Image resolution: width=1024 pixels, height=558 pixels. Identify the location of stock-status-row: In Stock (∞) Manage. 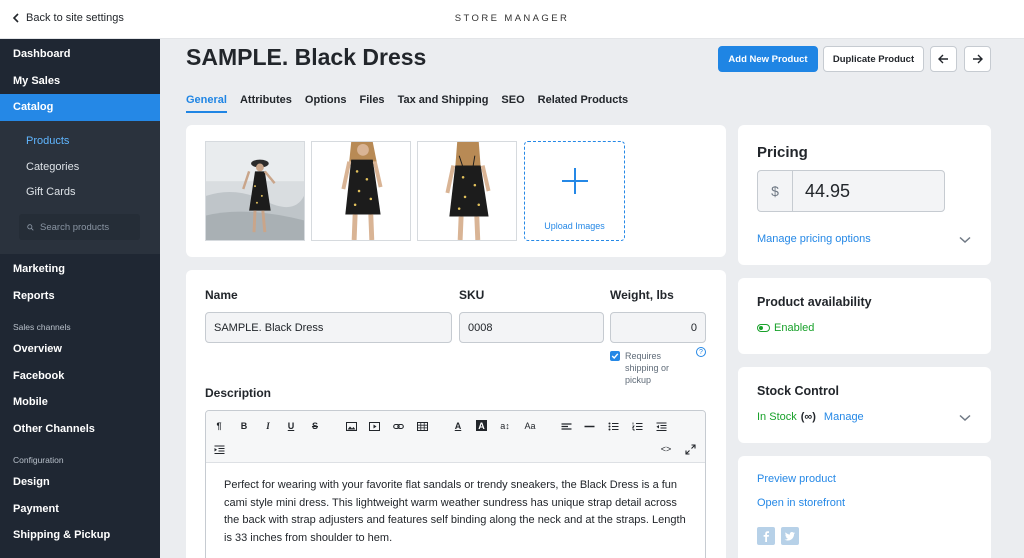
(810, 417).